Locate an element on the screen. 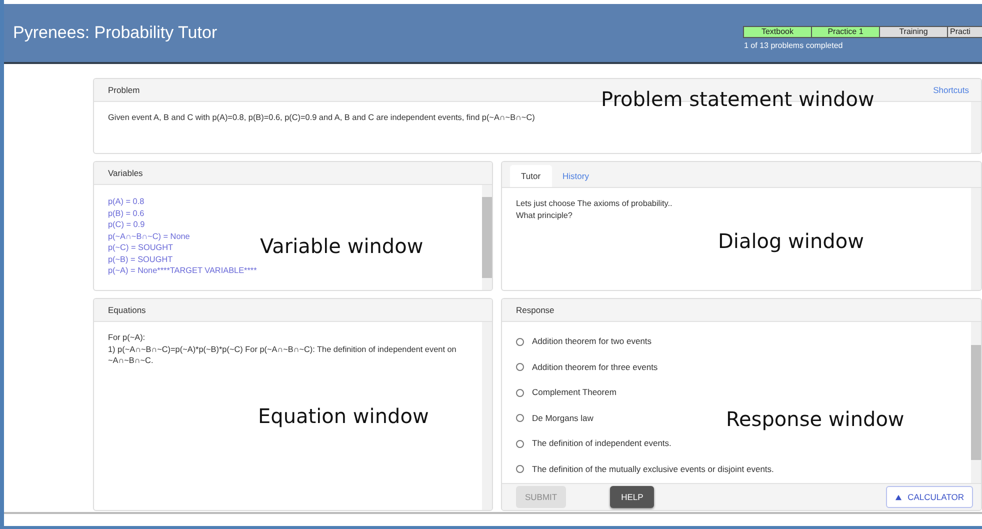  dialog-tab: Tutor is located at coordinates (531, 176).